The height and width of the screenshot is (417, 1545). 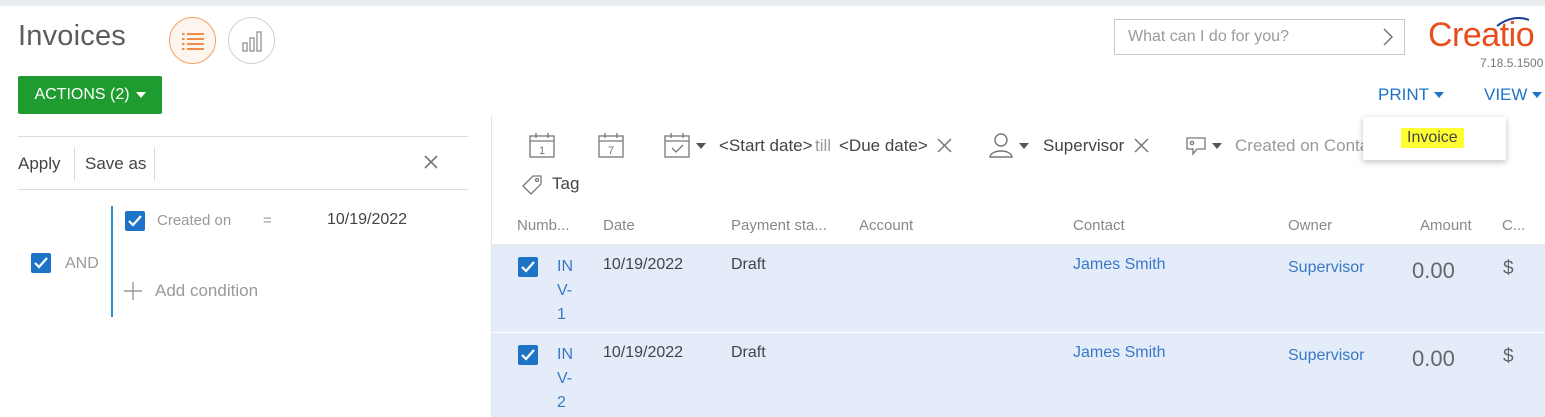 What do you see at coordinates (567, 291) in the screenshot?
I see `invoice-number-link: INV-1` at bounding box center [567, 291].